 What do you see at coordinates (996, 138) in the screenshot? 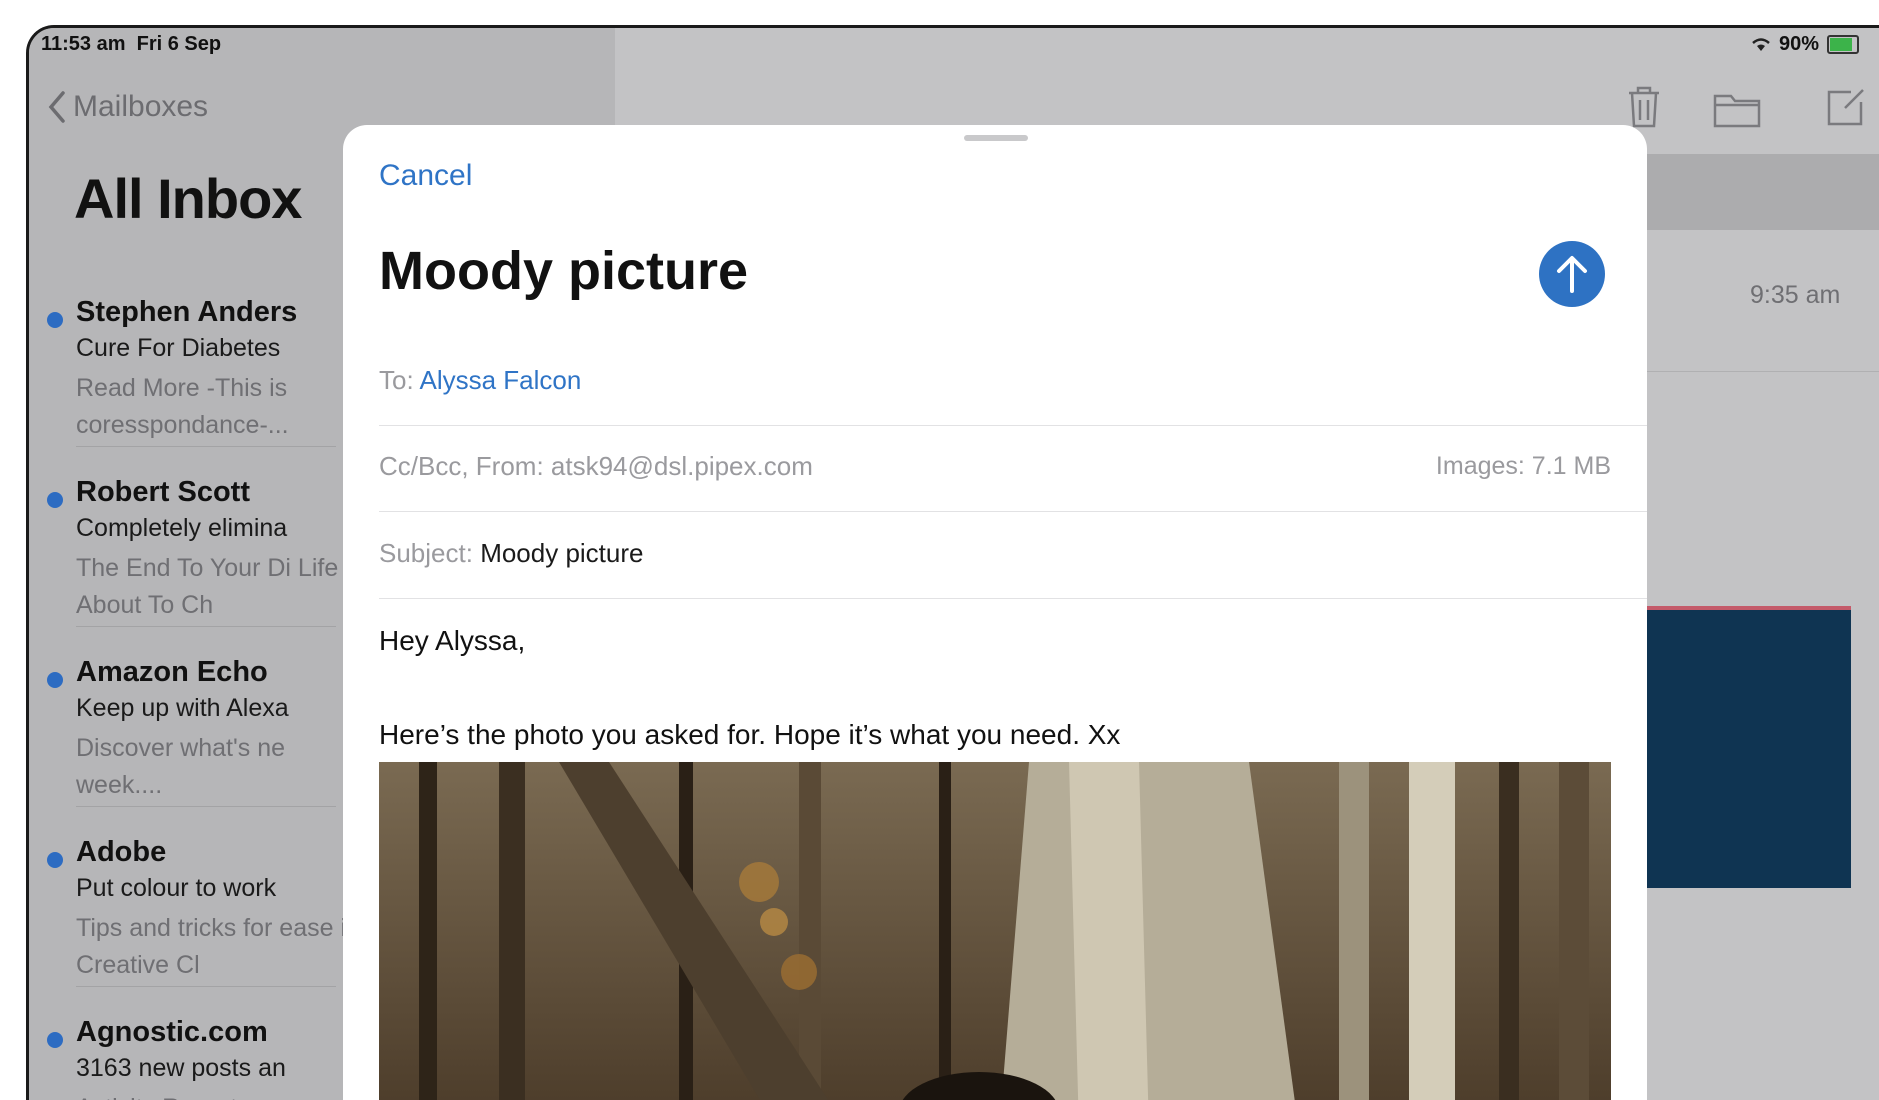
I see `sheet-grabber` at bounding box center [996, 138].